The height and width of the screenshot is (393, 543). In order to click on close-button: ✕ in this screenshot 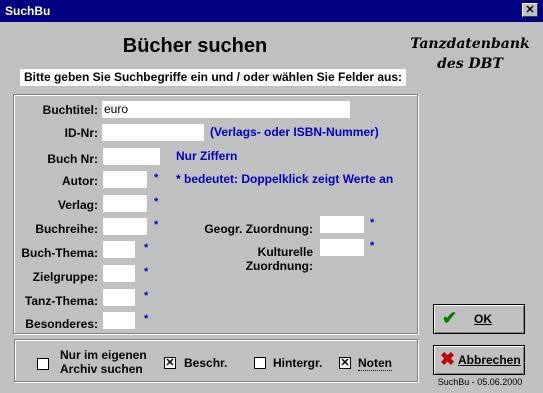, I will do `click(530, 10)`.